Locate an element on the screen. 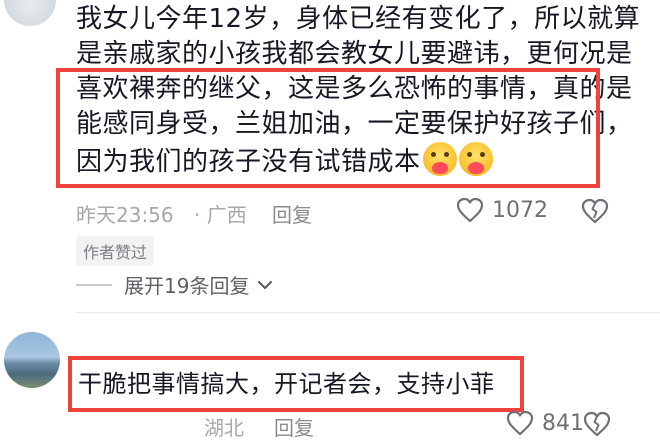  author-liked-badge: 作者赞过 is located at coordinates (115, 251).